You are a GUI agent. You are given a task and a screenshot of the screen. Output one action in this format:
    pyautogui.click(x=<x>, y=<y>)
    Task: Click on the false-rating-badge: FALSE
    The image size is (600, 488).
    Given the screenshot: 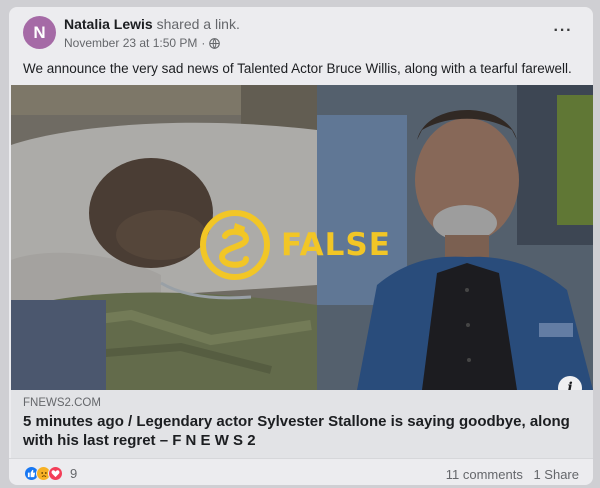 What is the action you would take?
    pyautogui.click(x=304, y=245)
    